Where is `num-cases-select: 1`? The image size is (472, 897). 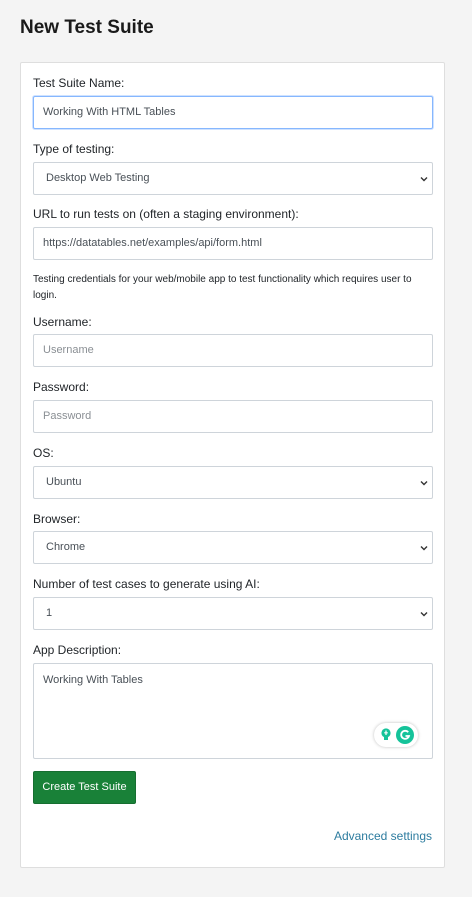 num-cases-select: 1 is located at coordinates (233, 613).